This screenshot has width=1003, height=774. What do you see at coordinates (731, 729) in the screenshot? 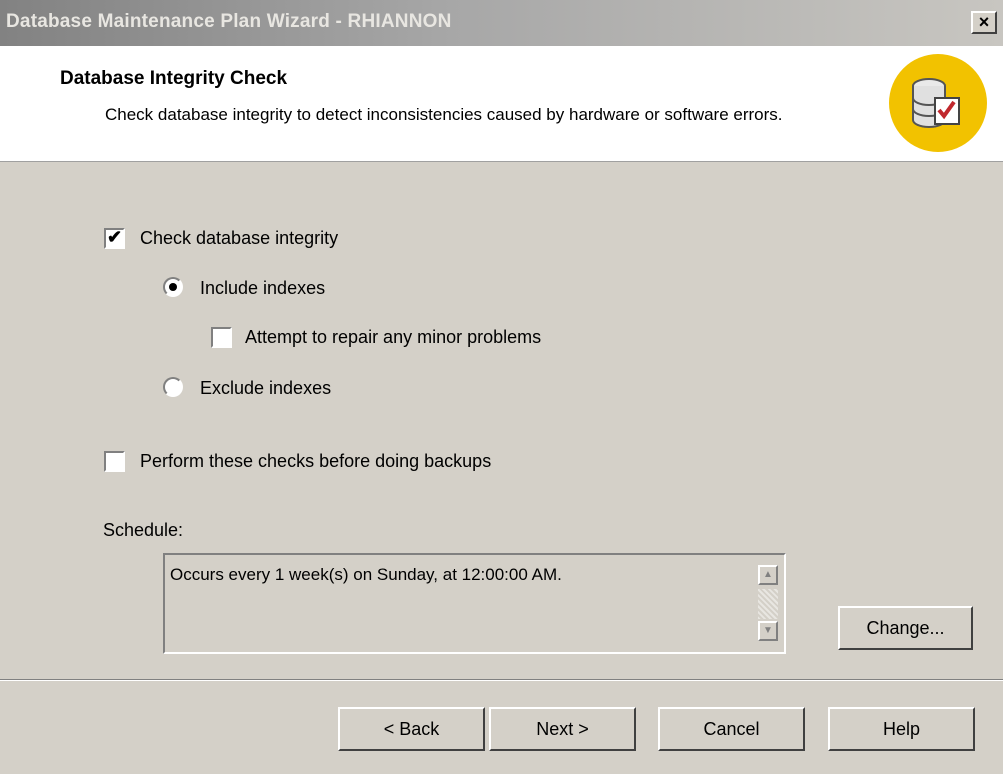
I see `cancel-button: Cancel` at bounding box center [731, 729].